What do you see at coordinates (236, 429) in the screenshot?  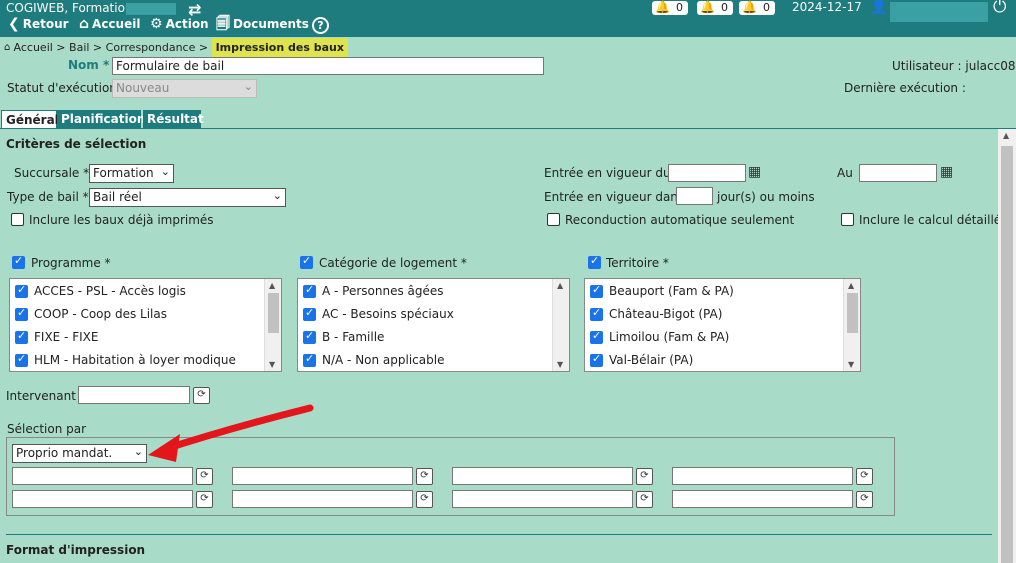 I see `arrow-shaft` at bounding box center [236, 429].